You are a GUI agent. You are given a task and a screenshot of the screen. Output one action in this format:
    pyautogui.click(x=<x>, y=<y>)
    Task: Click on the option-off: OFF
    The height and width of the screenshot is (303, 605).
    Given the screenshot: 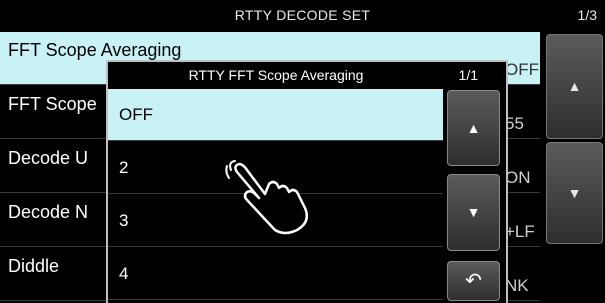 What is the action you would take?
    pyautogui.click(x=275, y=115)
    